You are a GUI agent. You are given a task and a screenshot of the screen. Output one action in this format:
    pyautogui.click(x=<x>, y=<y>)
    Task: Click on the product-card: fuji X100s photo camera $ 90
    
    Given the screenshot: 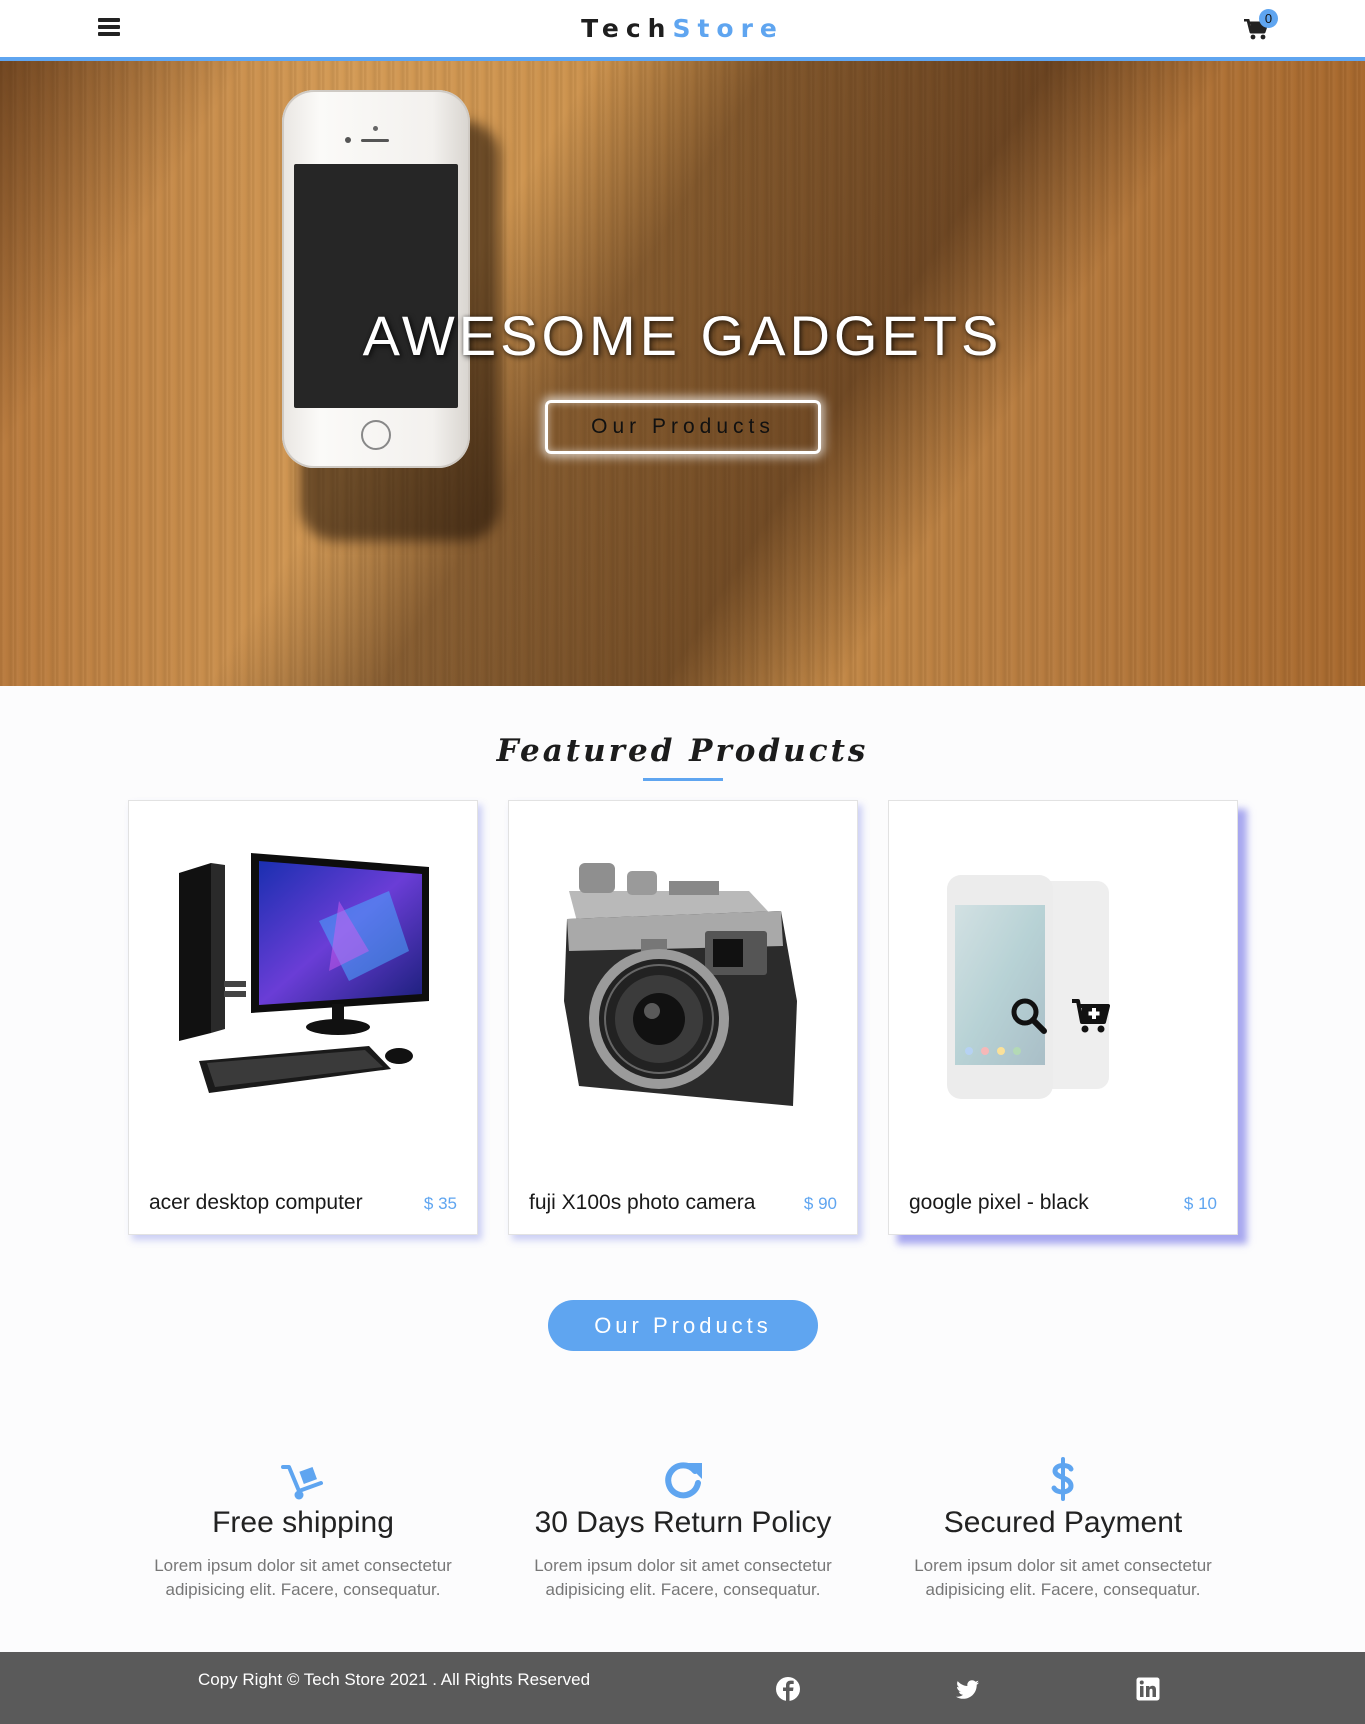 What is the action you would take?
    pyautogui.click(x=683, y=1017)
    